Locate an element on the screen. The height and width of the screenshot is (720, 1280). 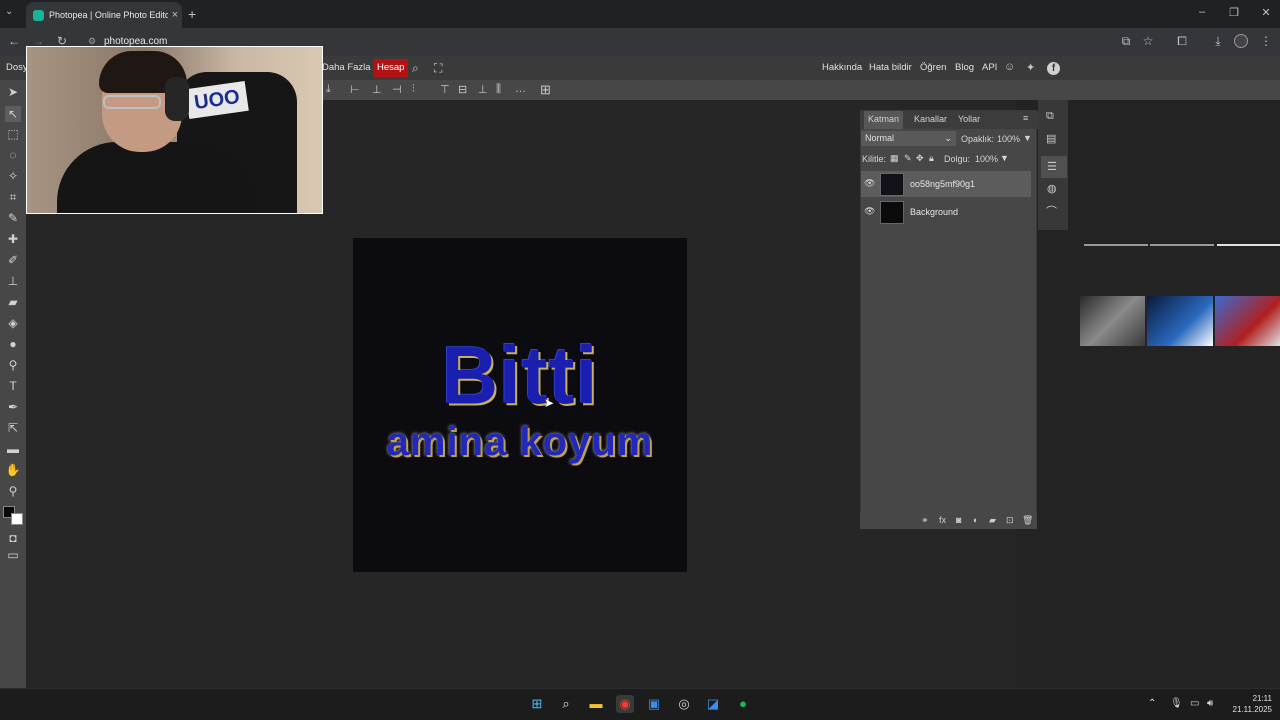
ad-banner is located at coordinates (1180, 321).